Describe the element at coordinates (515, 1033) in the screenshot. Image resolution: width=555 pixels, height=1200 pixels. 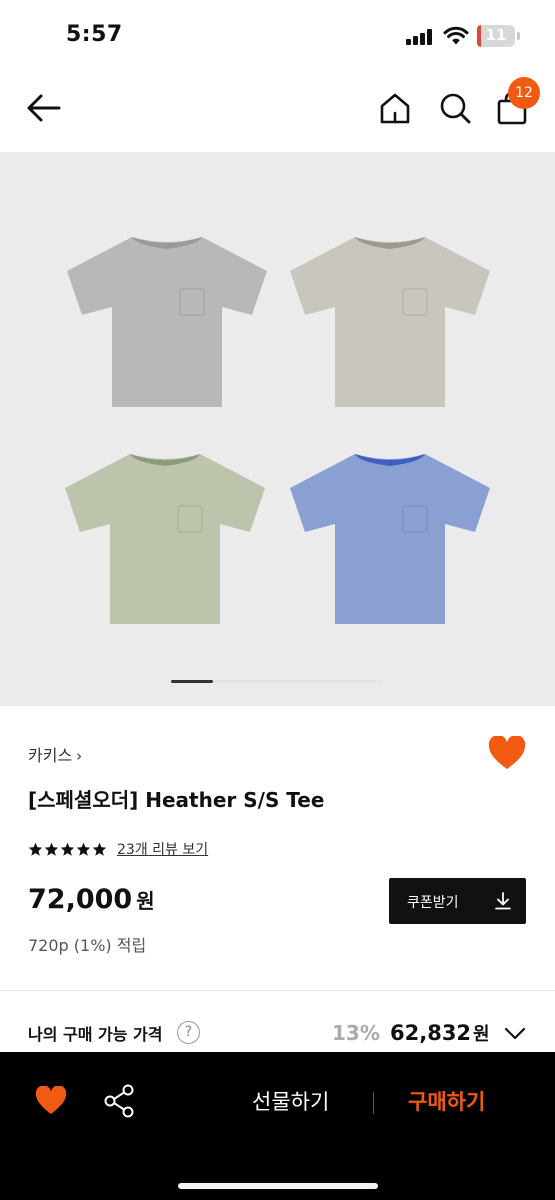
I see `chevron-down-icon` at that location.